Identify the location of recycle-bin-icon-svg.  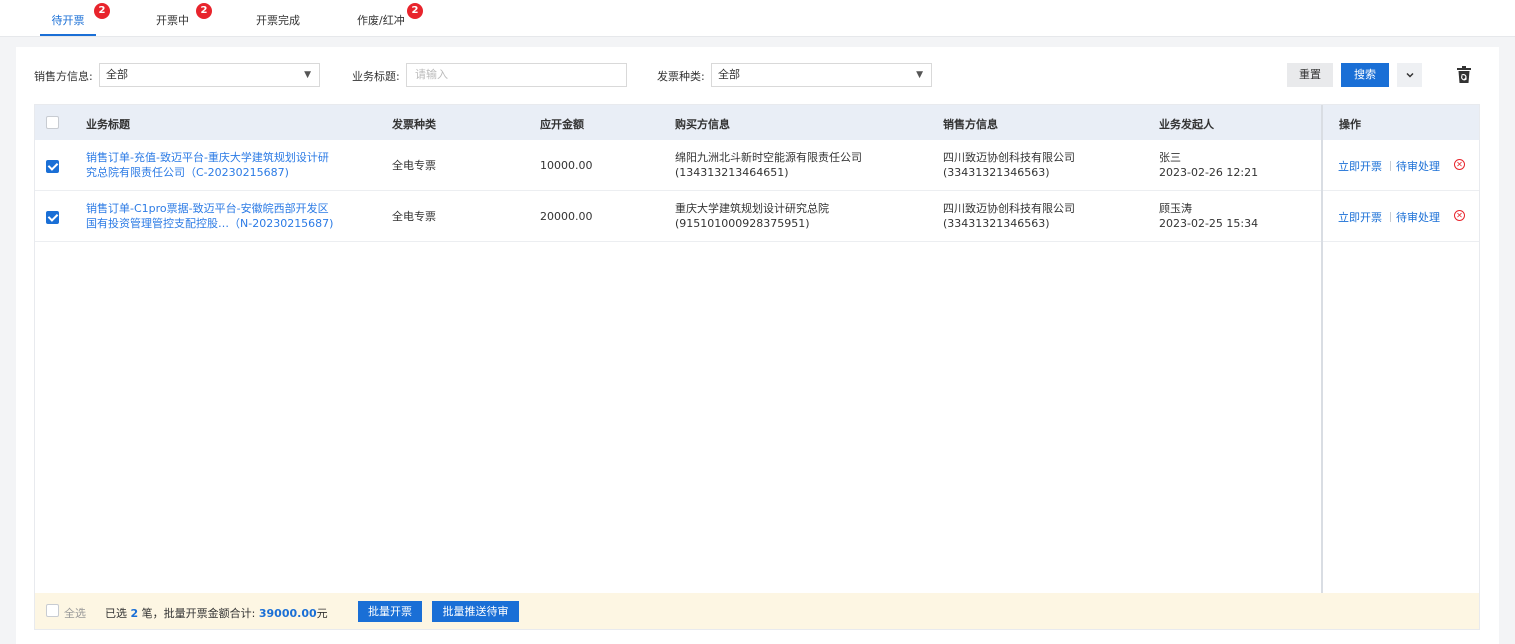
(1464, 74).